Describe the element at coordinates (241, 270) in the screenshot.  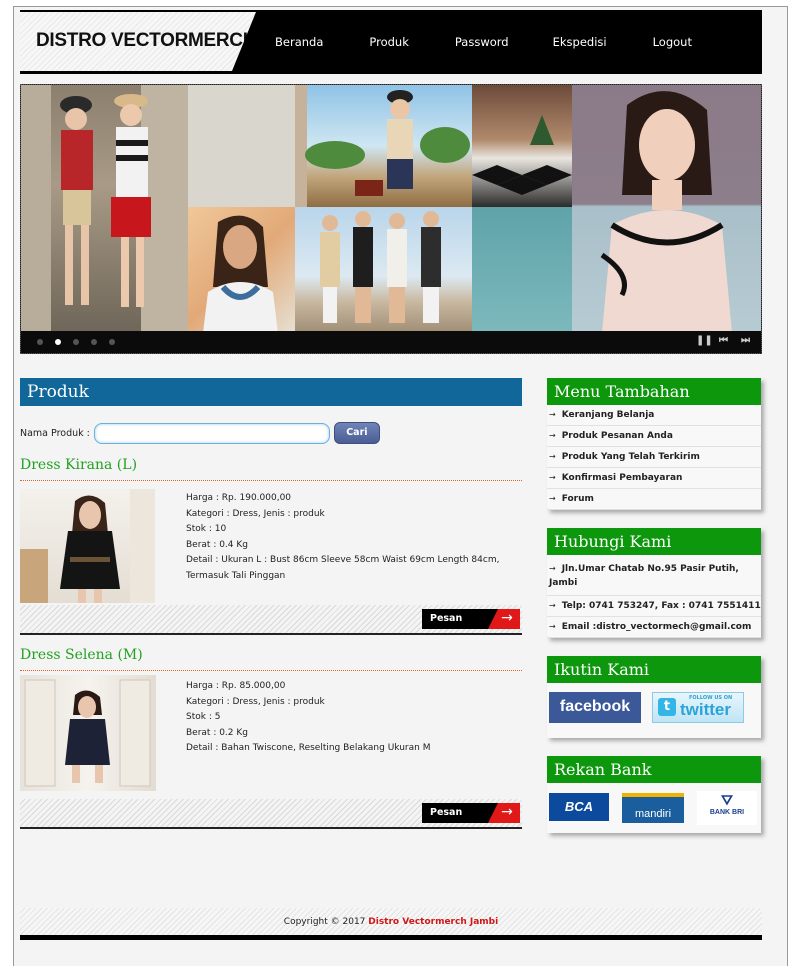
I see `slide-photo-portrait` at that location.